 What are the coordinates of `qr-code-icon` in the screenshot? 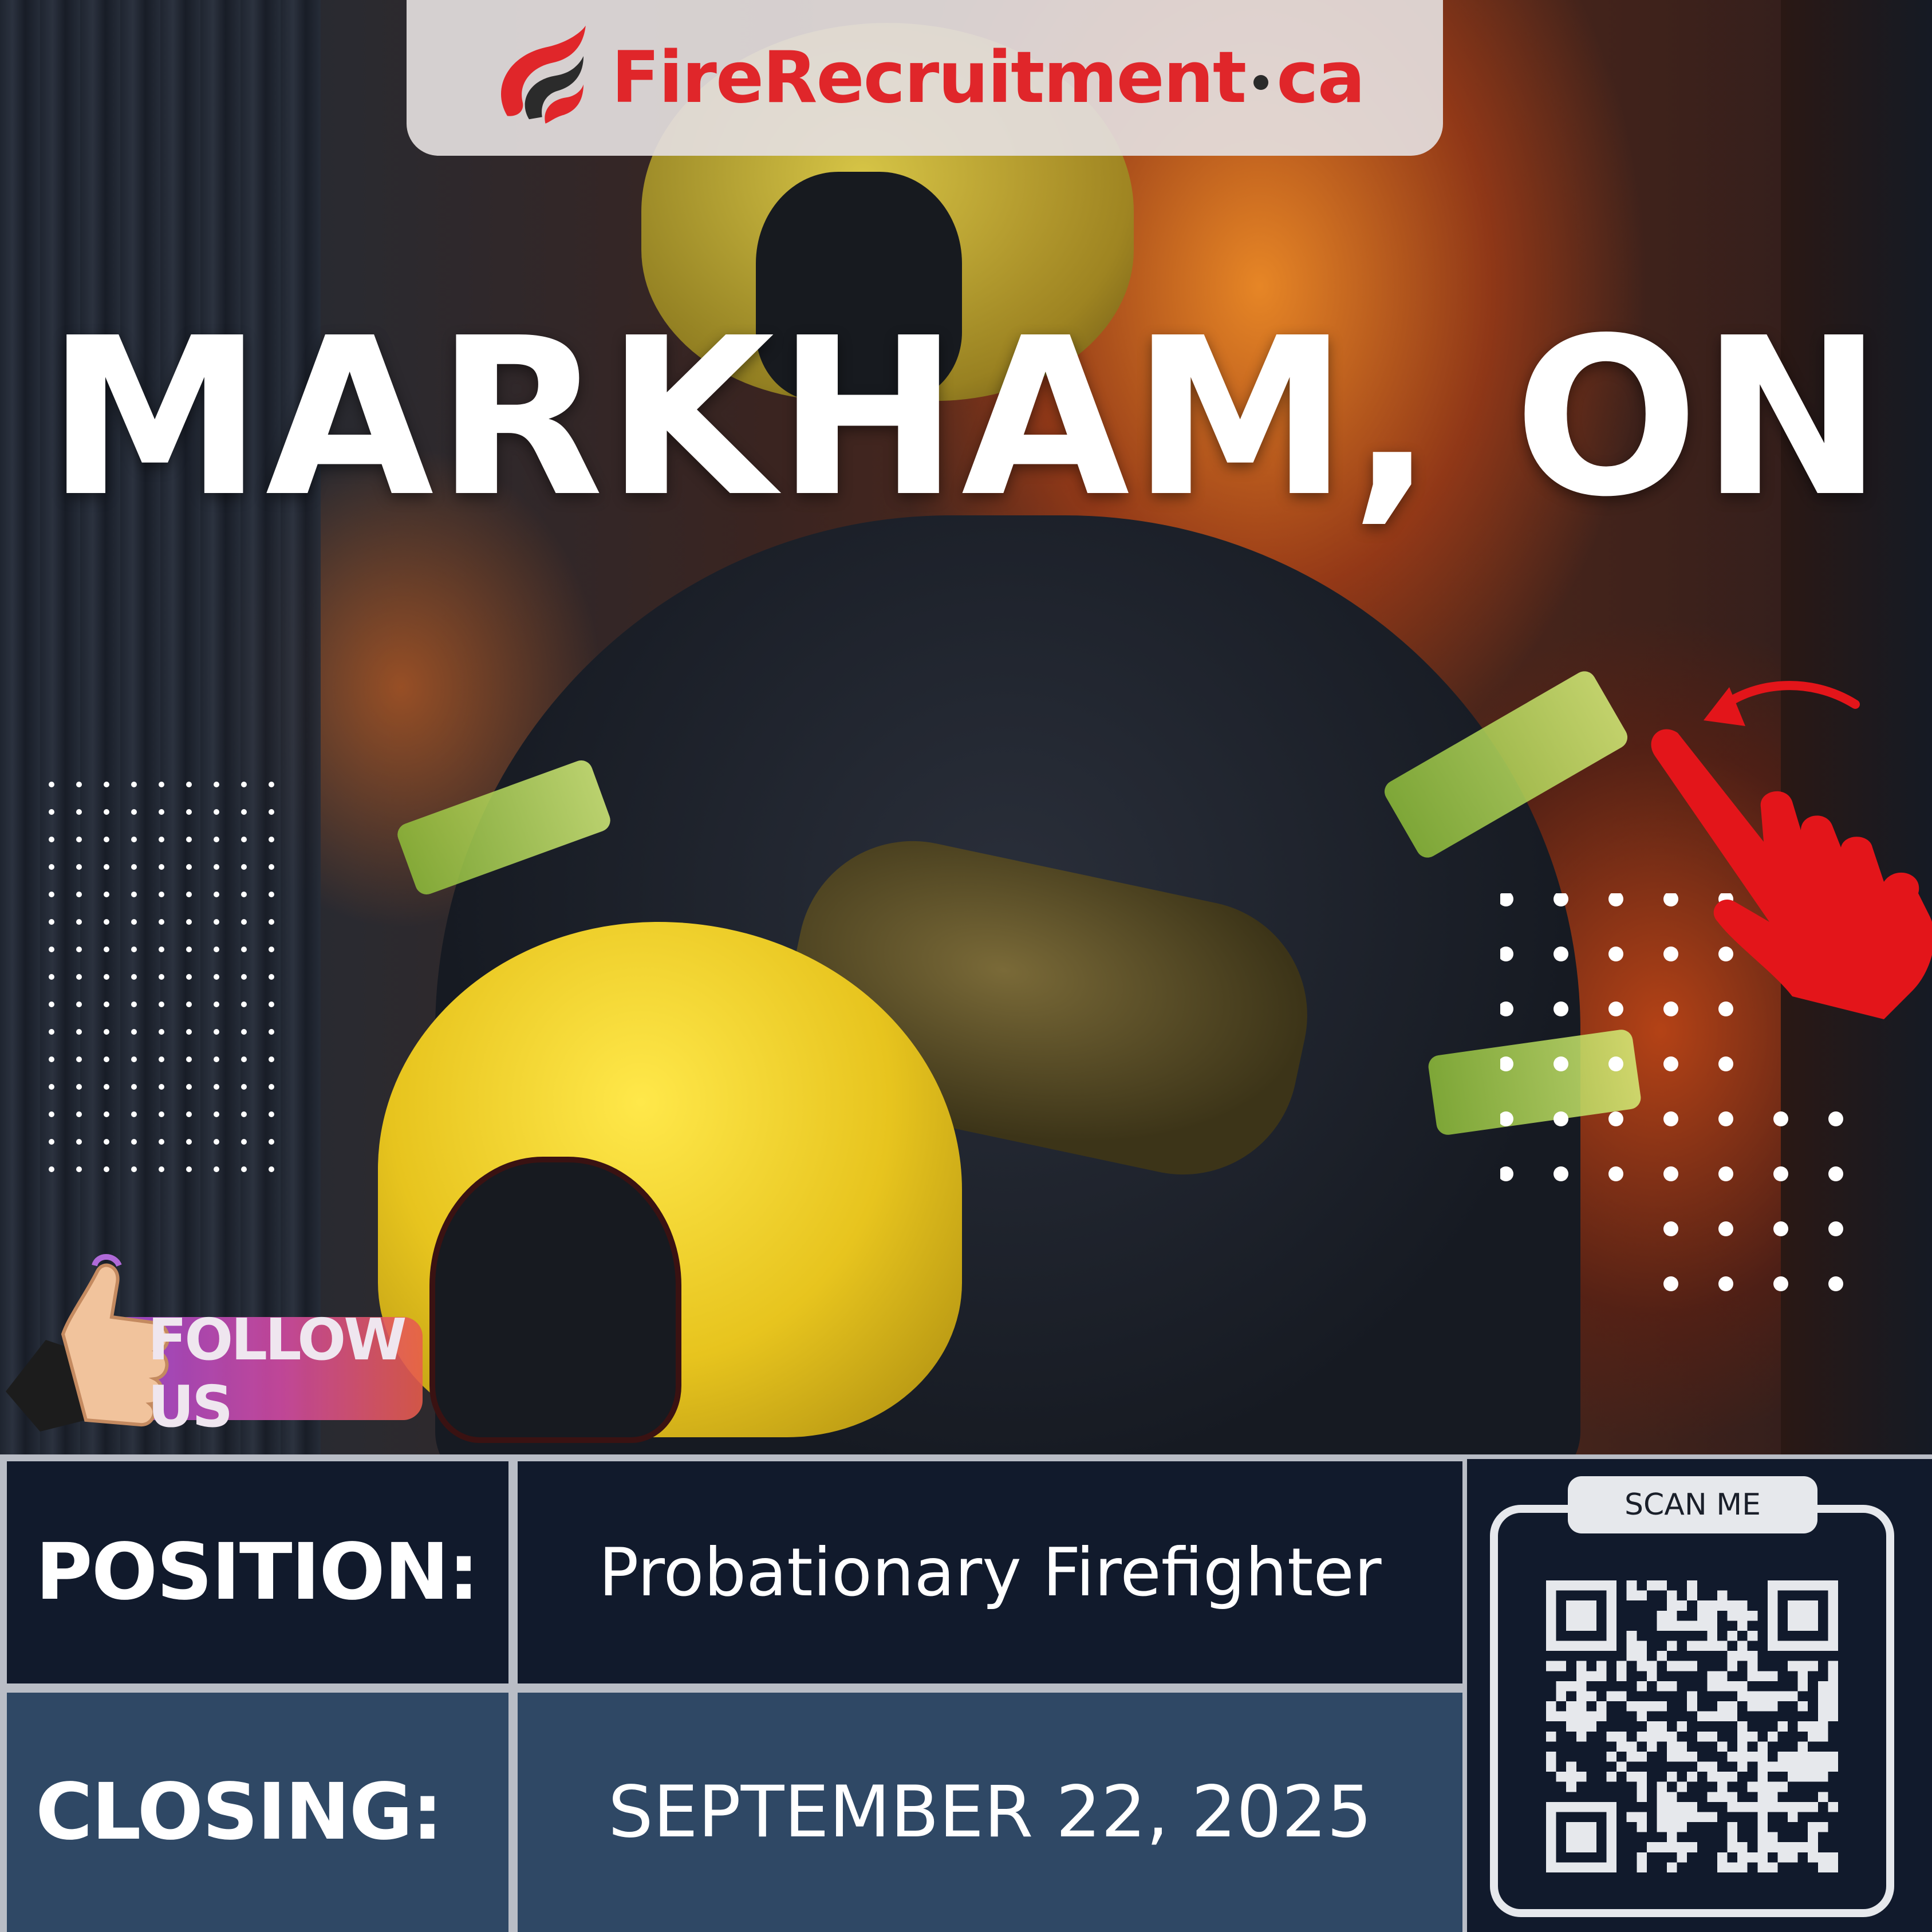 It's located at (1692, 1726).